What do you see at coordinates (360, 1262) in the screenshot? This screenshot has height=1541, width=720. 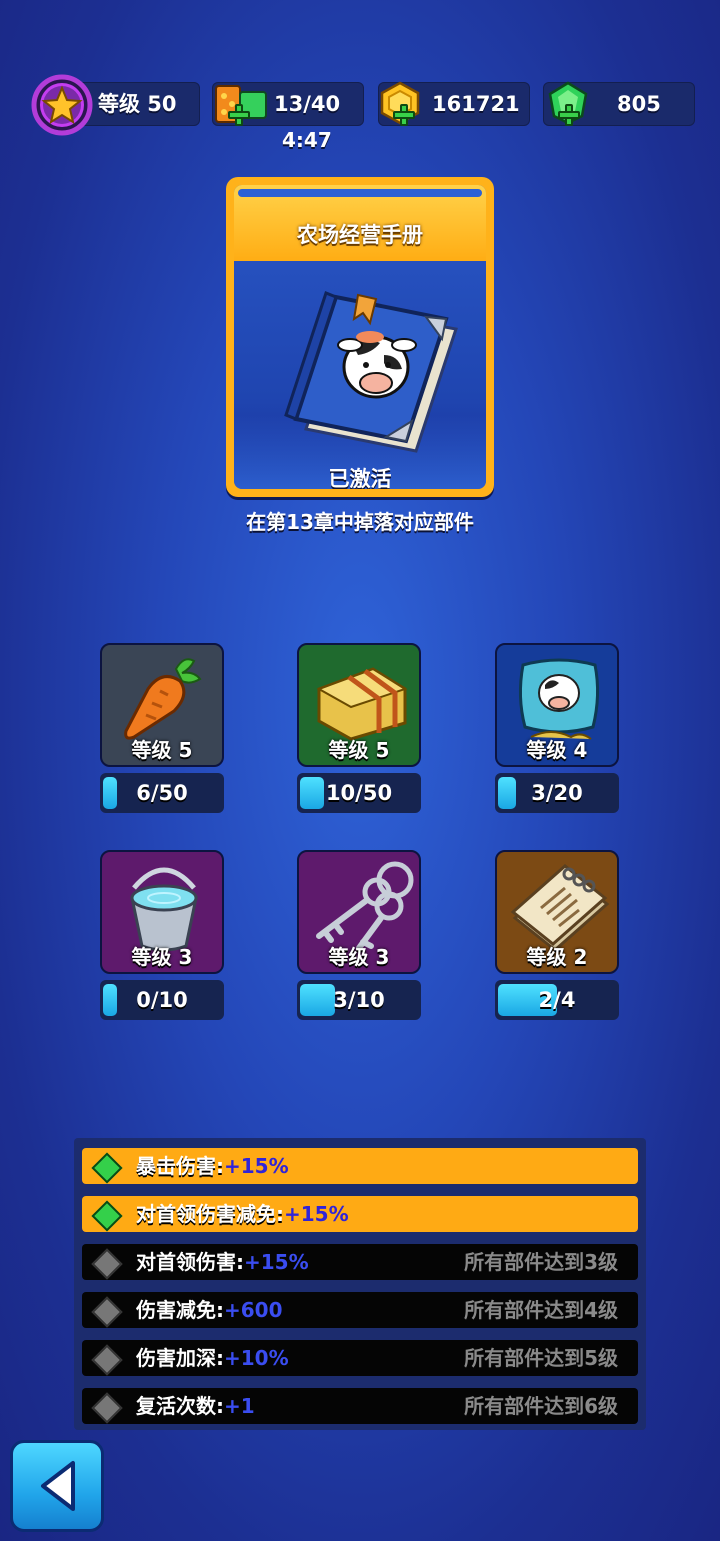 I see `bonus-row: 对首领伤害:+15% 所有部件达到3级` at bounding box center [360, 1262].